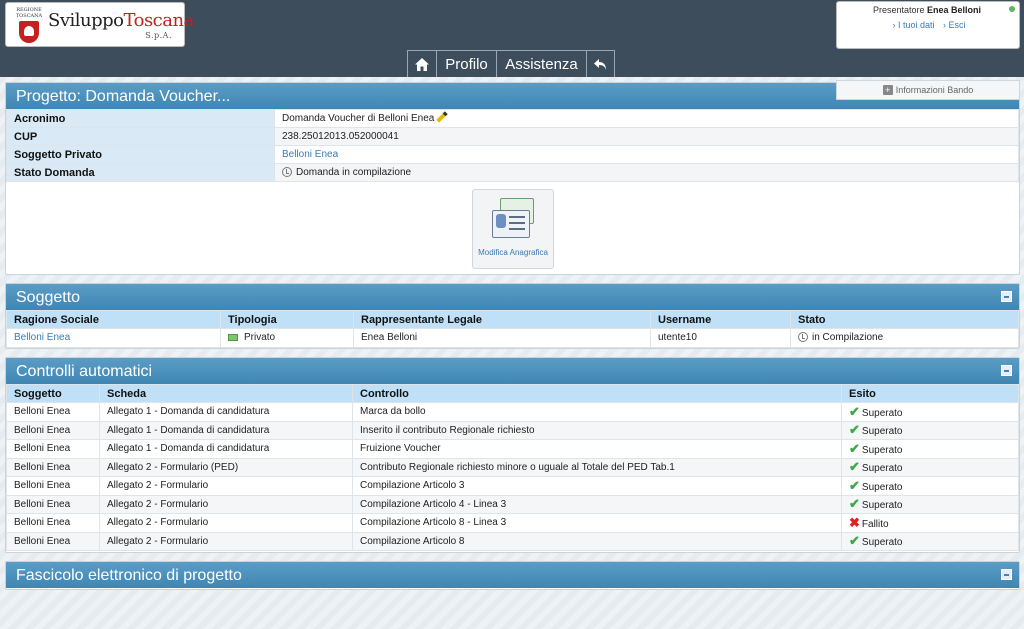 This screenshot has height=629, width=1024. I want to click on brand-suffix: S.p.A., so click(158, 35).